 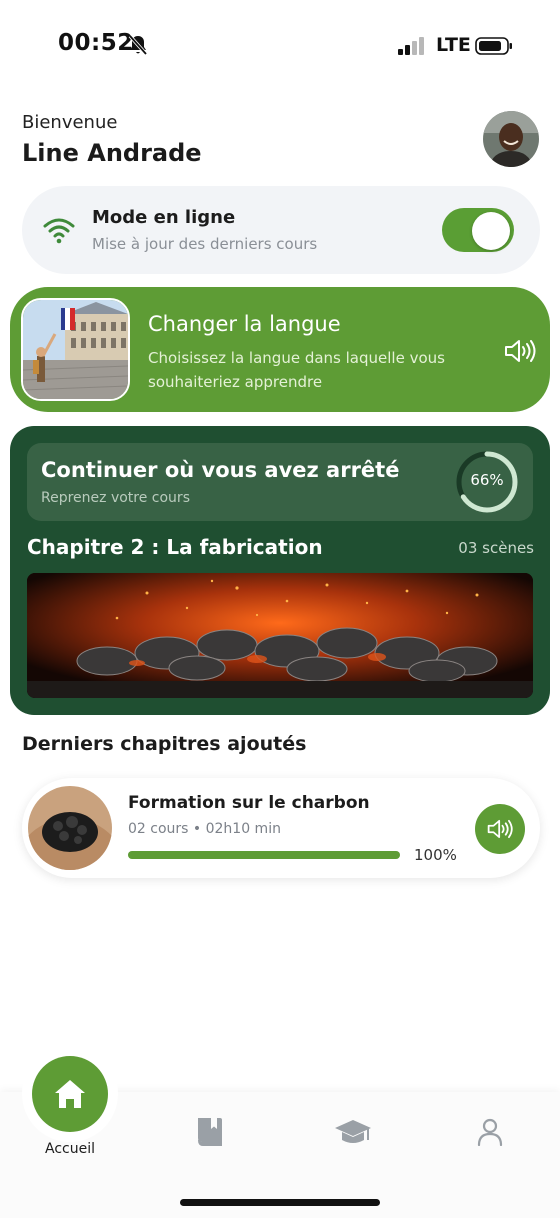 I want to click on status-time: 00:52, so click(x=96, y=43).